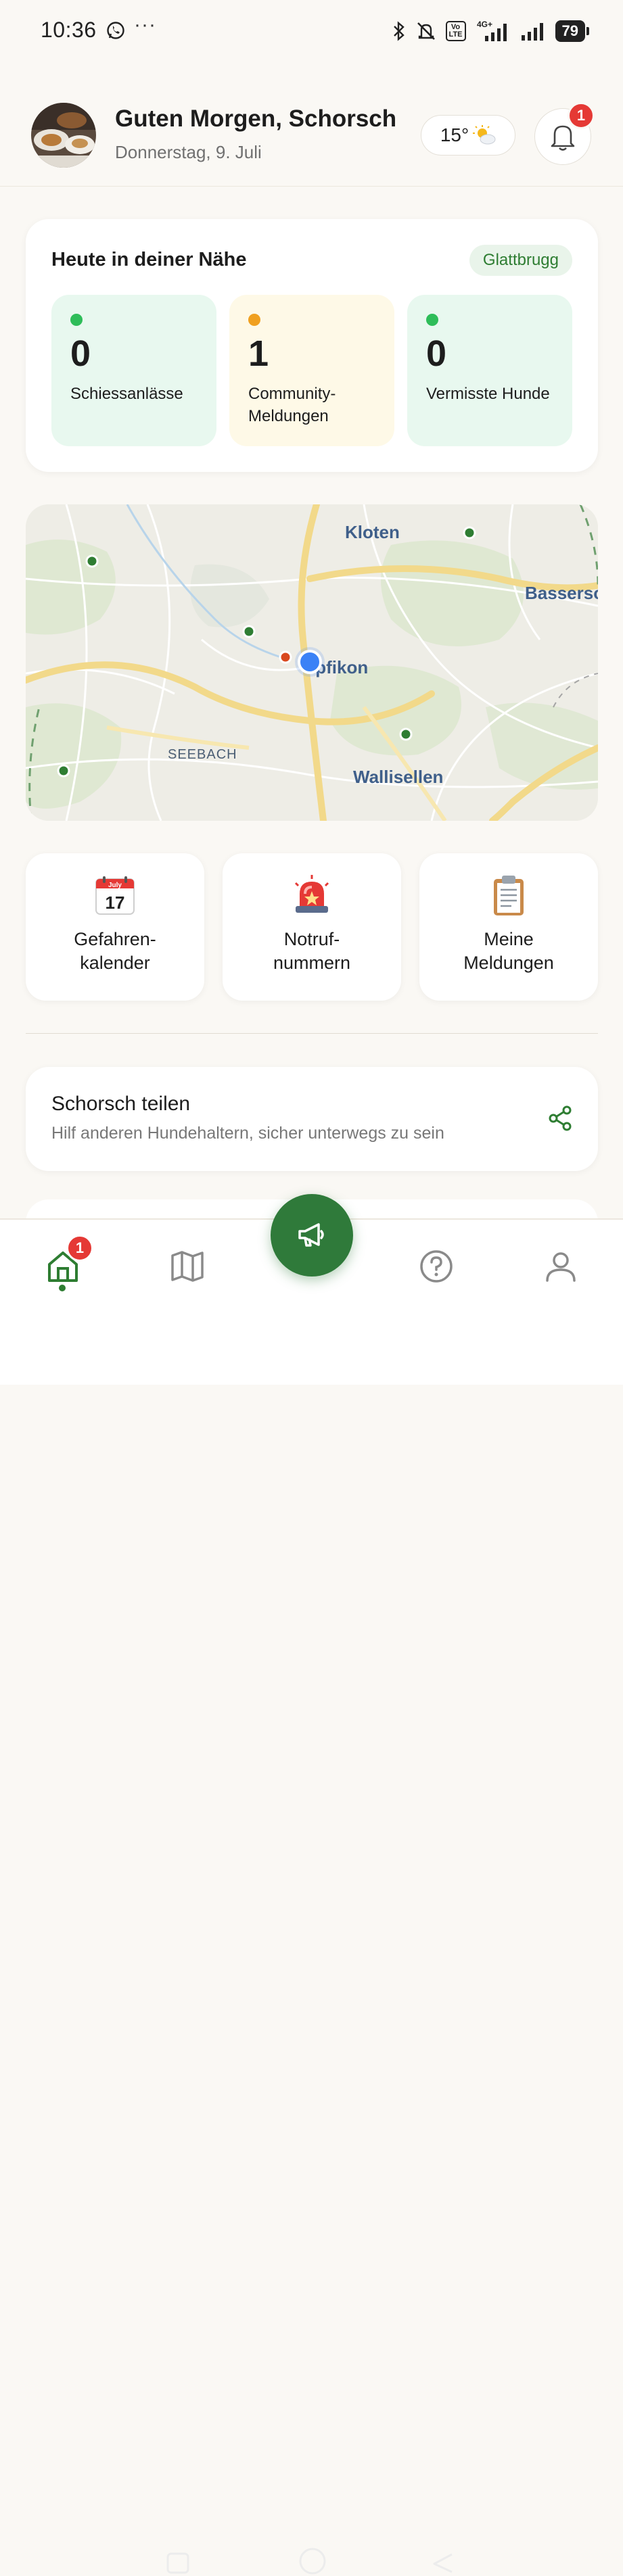 This screenshot has width=623, height=2576. I want to click on more-notifications-icon: ···, so click(145, 25).